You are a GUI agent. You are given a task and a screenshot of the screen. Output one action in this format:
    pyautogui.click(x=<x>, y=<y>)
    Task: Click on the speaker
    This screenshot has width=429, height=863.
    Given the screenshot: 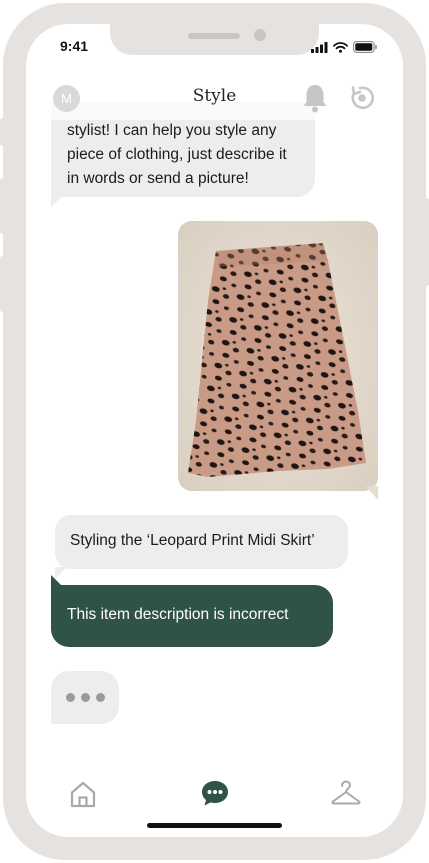 What is the action you would take?
    pyautogui.click(x=214, y=36)
    